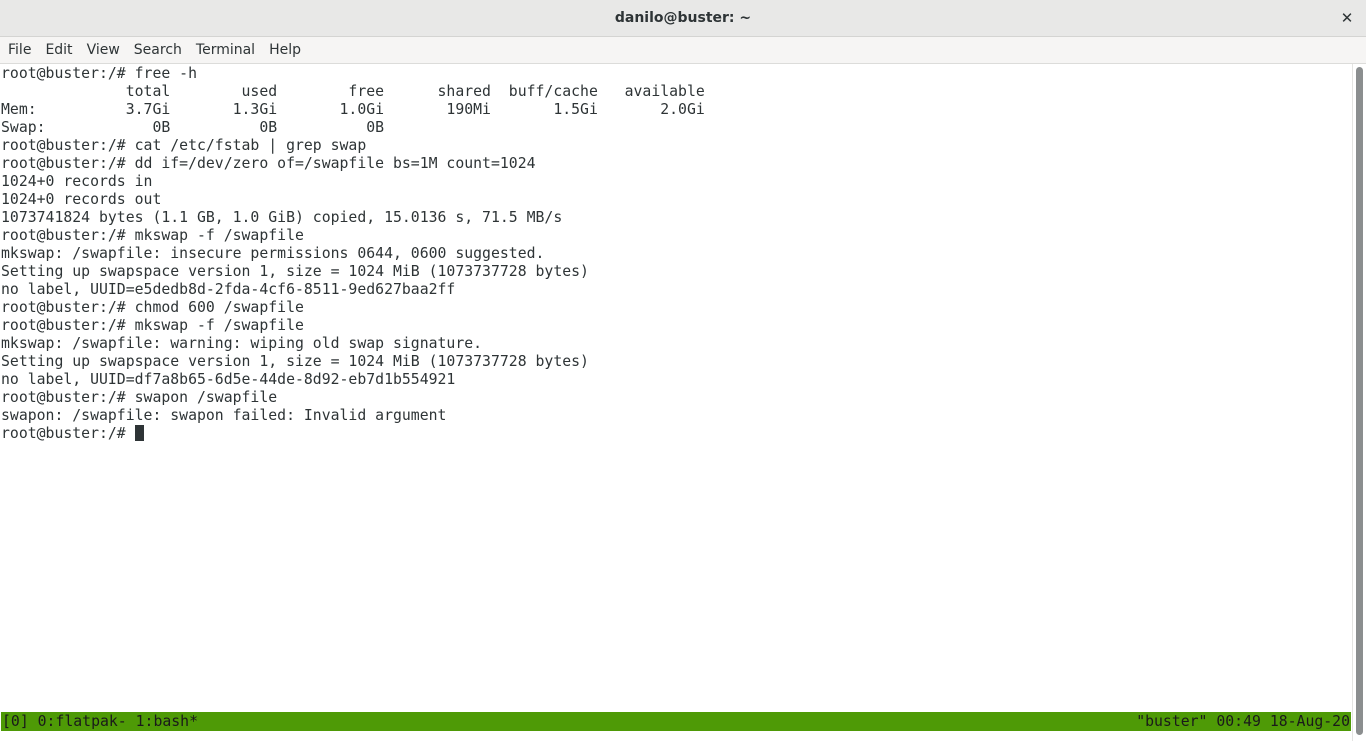 The height and width of the screenshot is (741, 1366). I want to click on title-bar: danilo@buster: ~ ✕, so click(683, 18).